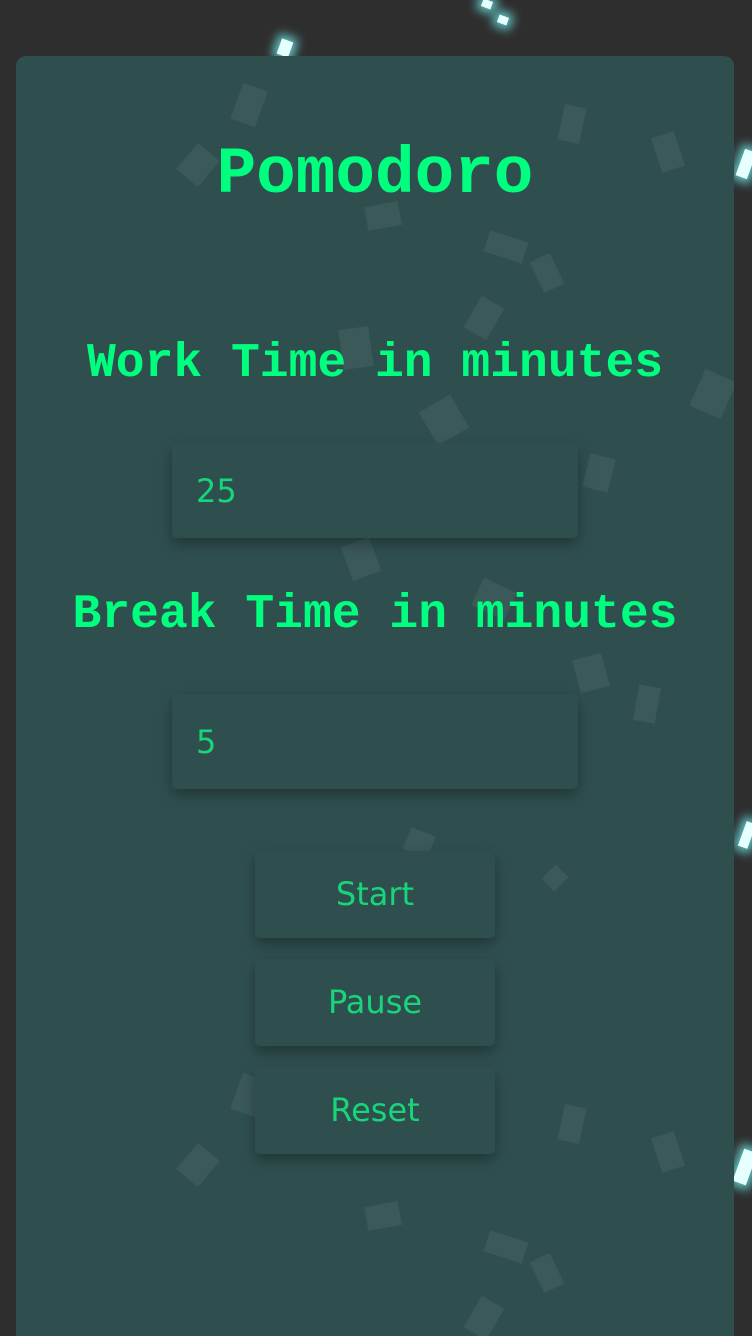 The height and width of the screenshot is (1336, 752). What do you see at coordinates (375, 1110) in the screenshot?
I see `reset-button: Reset` at bounding box center [375, 1110].